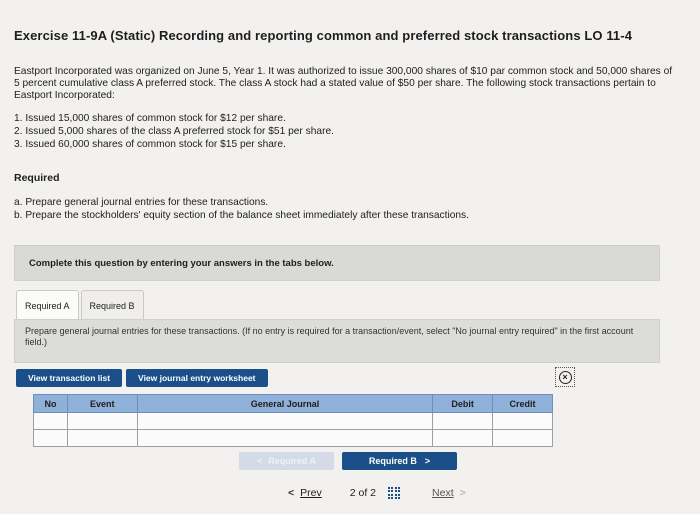  What do you see at coordinates (197, 378) in the screenshot?
I see `view-journal-worksheet-button: View journal entry worksheet` at bounding box center [197, 378].